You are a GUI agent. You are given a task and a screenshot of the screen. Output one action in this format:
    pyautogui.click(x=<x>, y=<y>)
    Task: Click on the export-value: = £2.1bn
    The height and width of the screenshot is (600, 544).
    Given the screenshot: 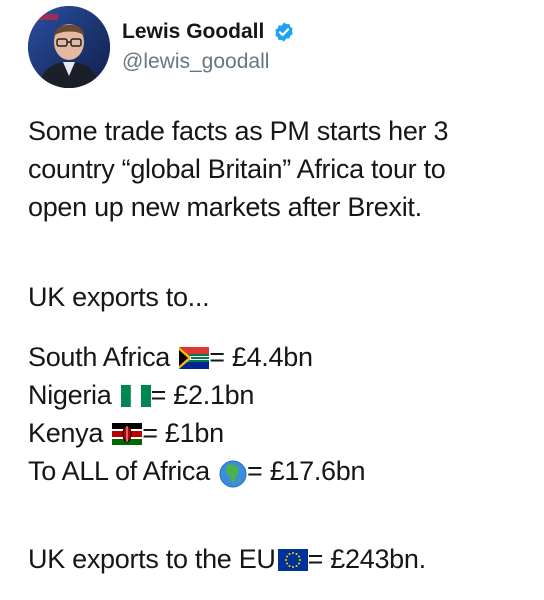 What is the action you would take?
    pyautogui.click(x=202, y=395)
    